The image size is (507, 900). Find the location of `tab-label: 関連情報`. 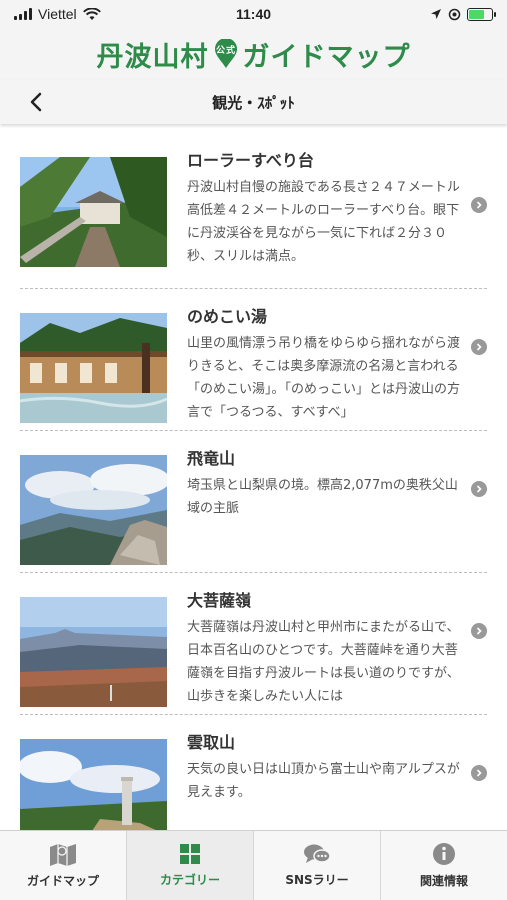

tab-label: 関連情報 is located at coordinates (443, 881).